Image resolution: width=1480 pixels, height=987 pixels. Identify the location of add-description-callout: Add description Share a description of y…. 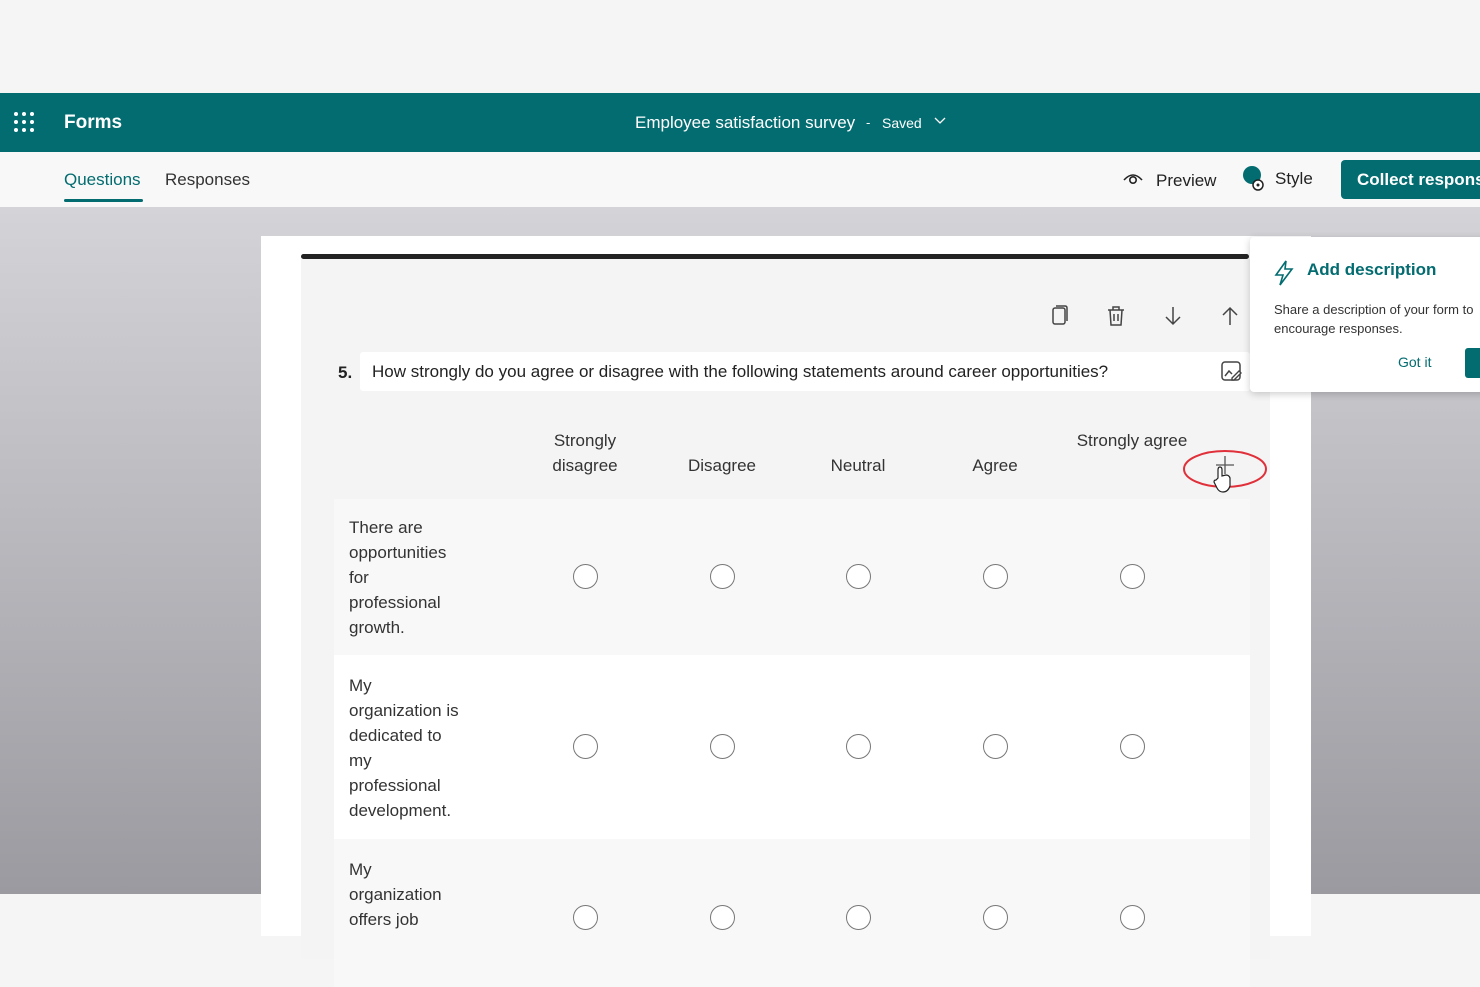
(1365, 314).